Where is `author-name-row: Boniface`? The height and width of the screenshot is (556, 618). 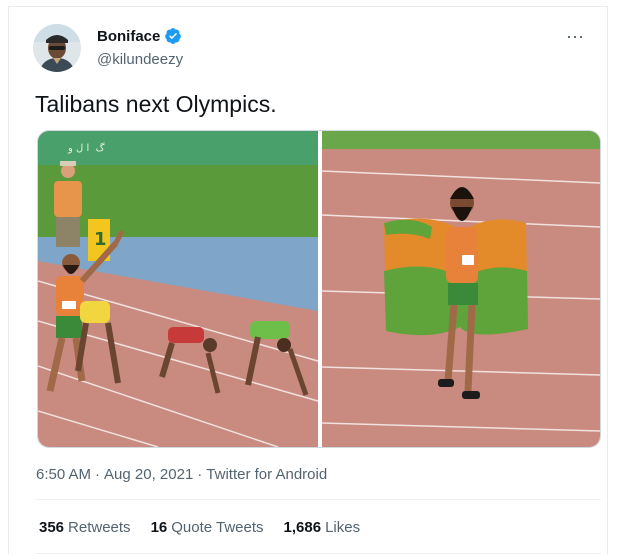
author-name-row: Boniface is located at coordinates (139, 36).